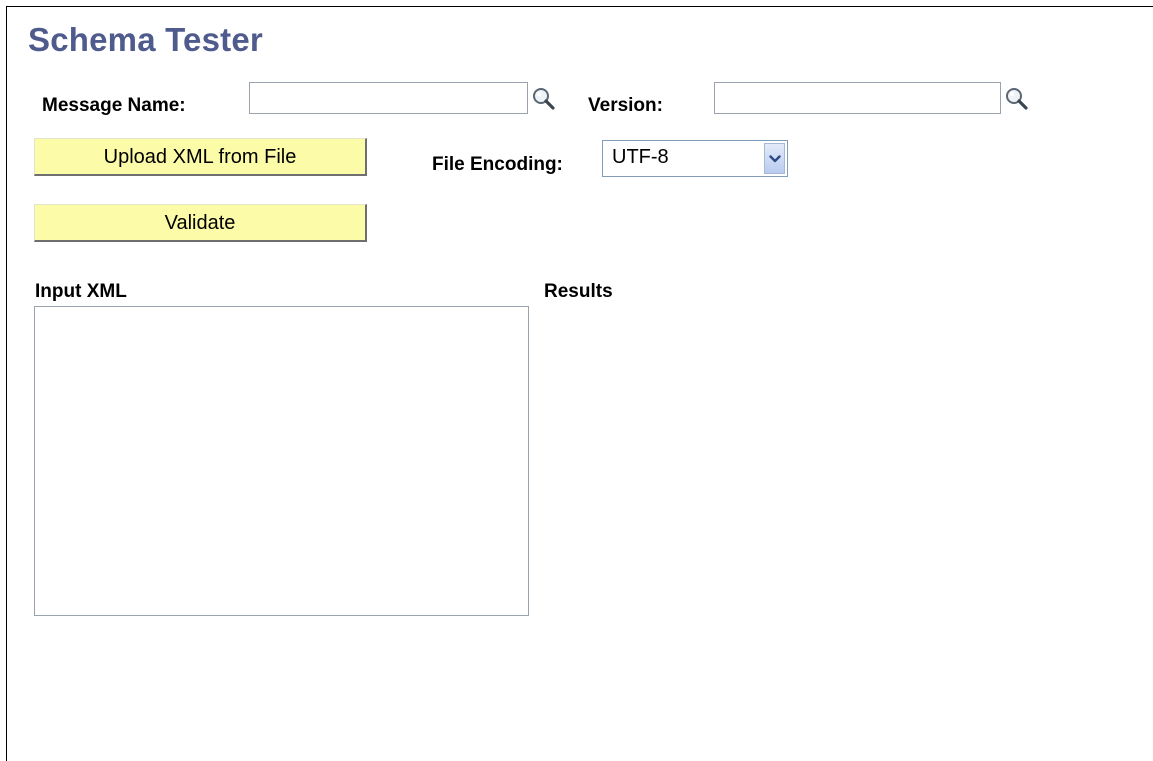  I want to click on input-xml-label: Input XML, so click(81, 291).